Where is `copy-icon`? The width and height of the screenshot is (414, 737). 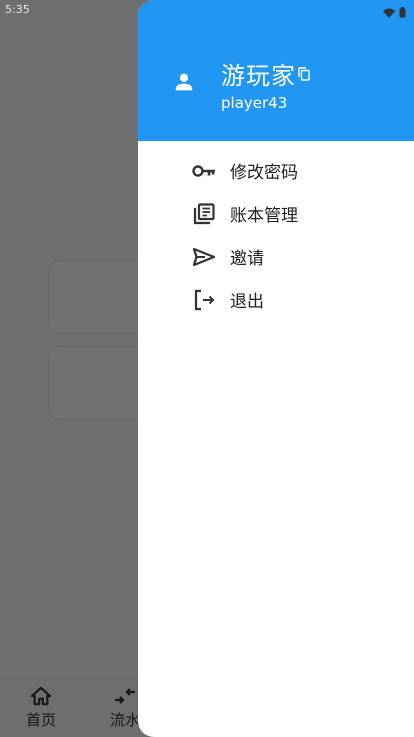 copy-icon is located at coordinates (304, 73).